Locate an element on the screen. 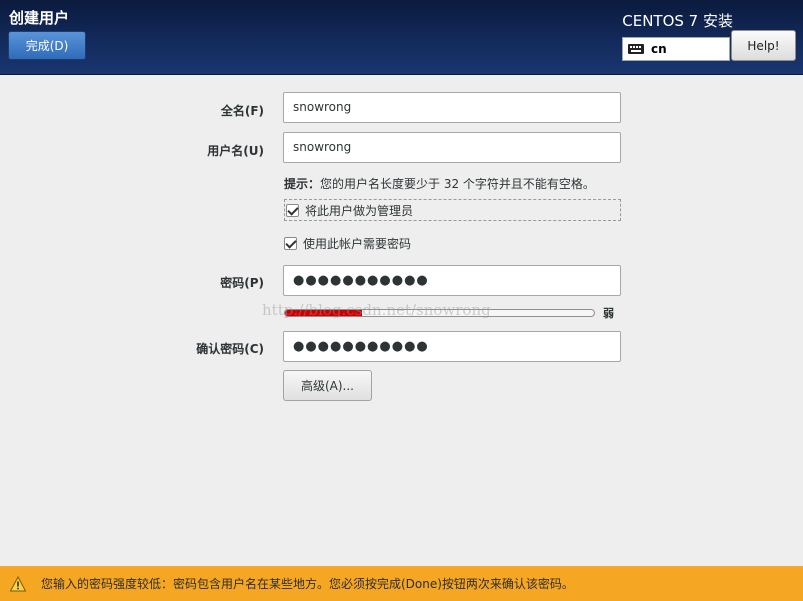 This screenshot has width=803, height=601. help-button: Help! is located at coordinates (763, 45).